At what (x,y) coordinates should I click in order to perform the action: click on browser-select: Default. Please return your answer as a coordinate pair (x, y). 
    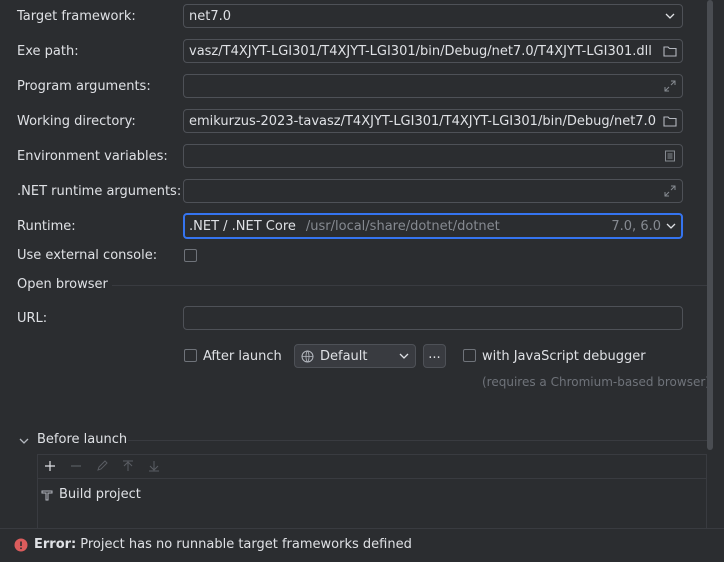
    Looking at the image, I should click on (355, 356).